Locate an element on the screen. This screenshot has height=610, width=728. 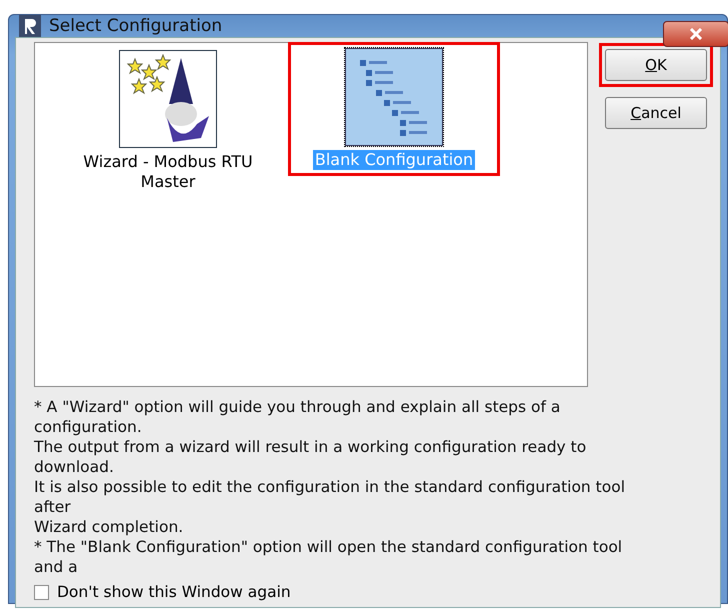
description-text: Wizard completion. is located at coordinates (109, 527).